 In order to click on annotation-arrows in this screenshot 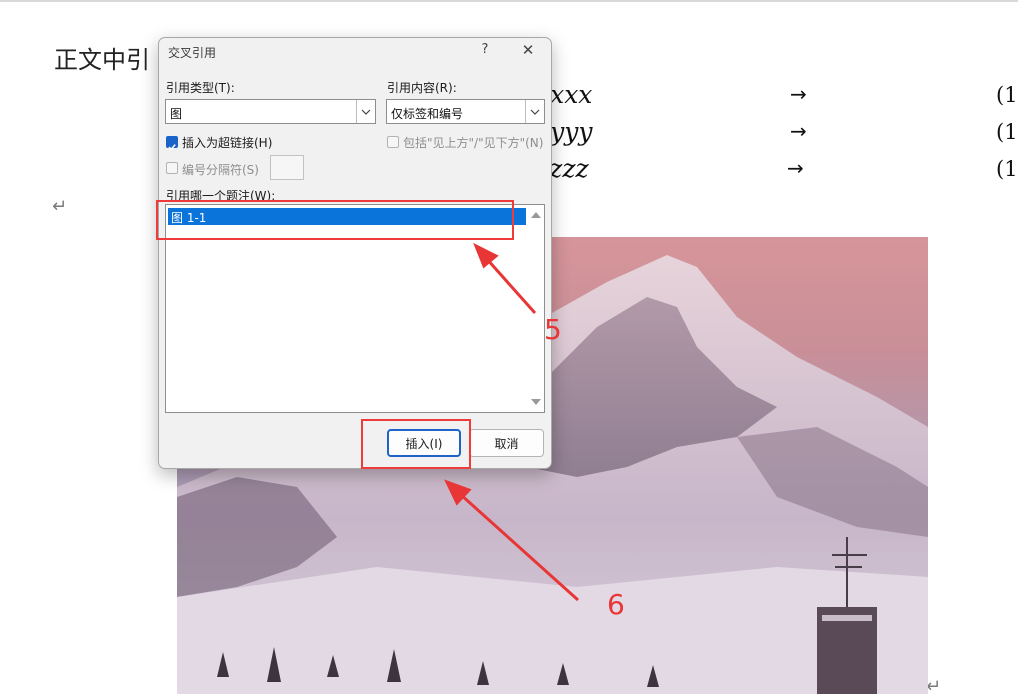, I will do `click(512, 422)`.